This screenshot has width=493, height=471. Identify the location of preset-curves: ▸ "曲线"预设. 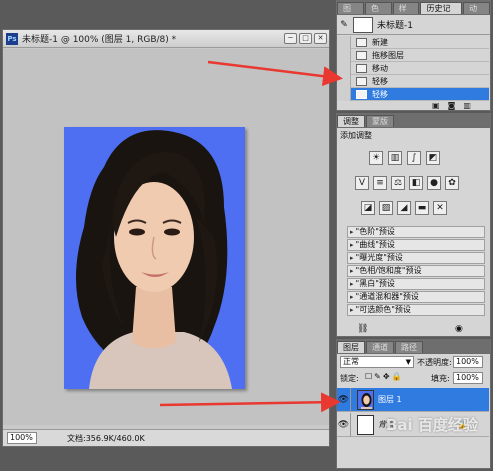
(416, 245).